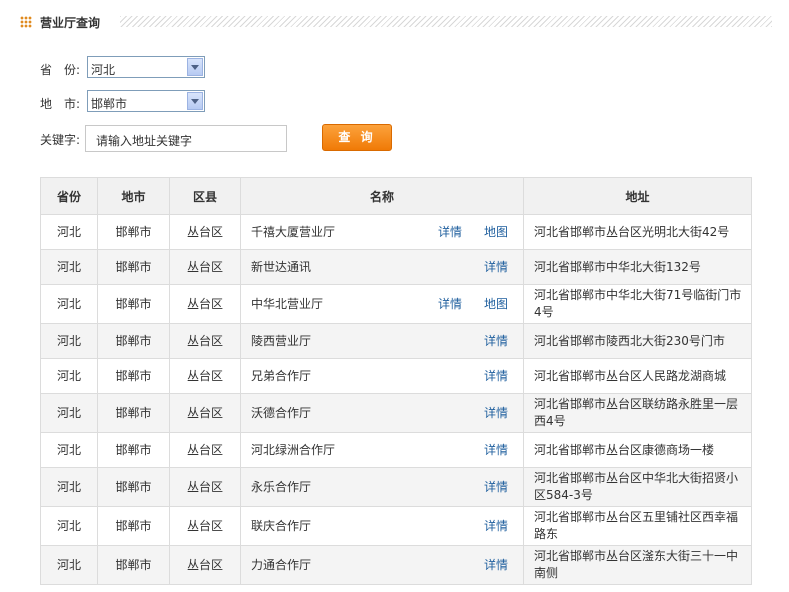  Describe the element at coordinates (70, 23) in the screenshot. I see `section-title: 营业厅查询` at that location.